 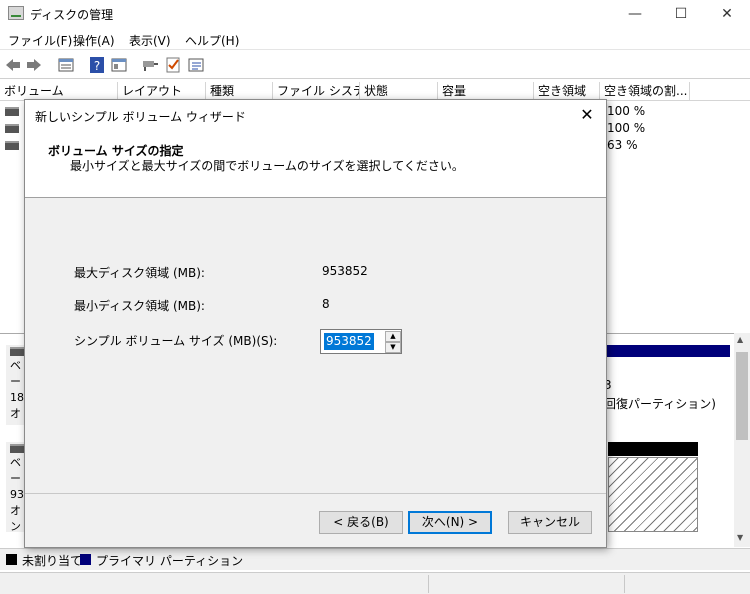 I want to click on list-icon, so click(x=196, y=65).